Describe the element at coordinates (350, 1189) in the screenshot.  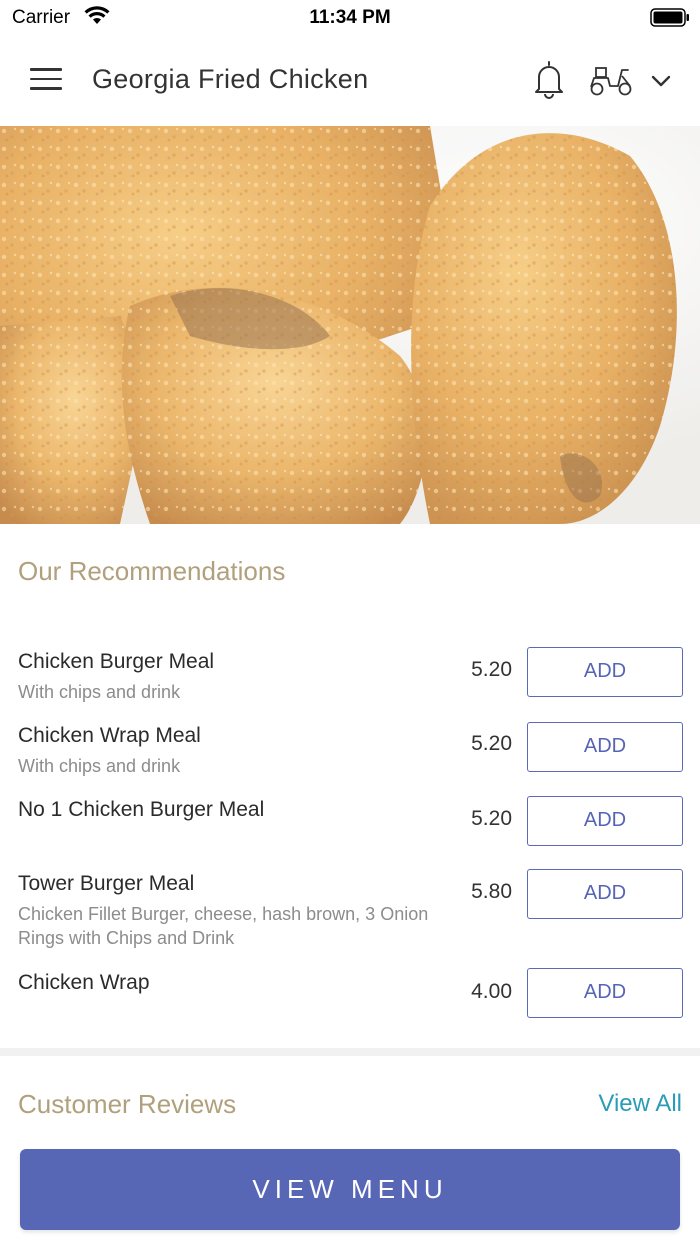
I see `view-menu-button: VIEW MENU` at that location.